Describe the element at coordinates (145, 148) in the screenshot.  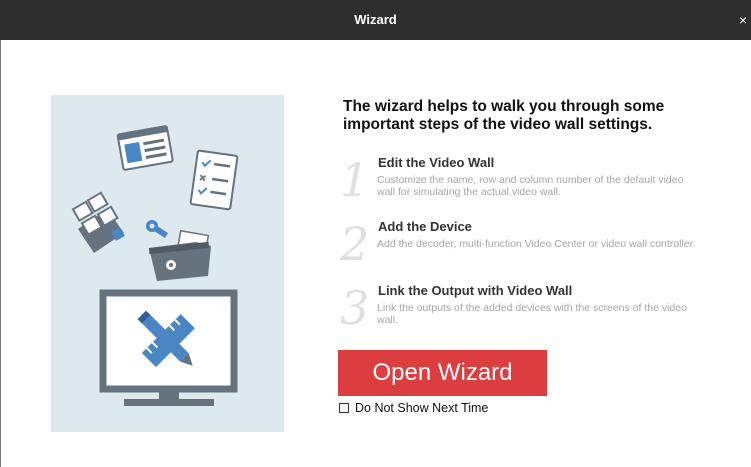
I see `window-card-icon` at that location.